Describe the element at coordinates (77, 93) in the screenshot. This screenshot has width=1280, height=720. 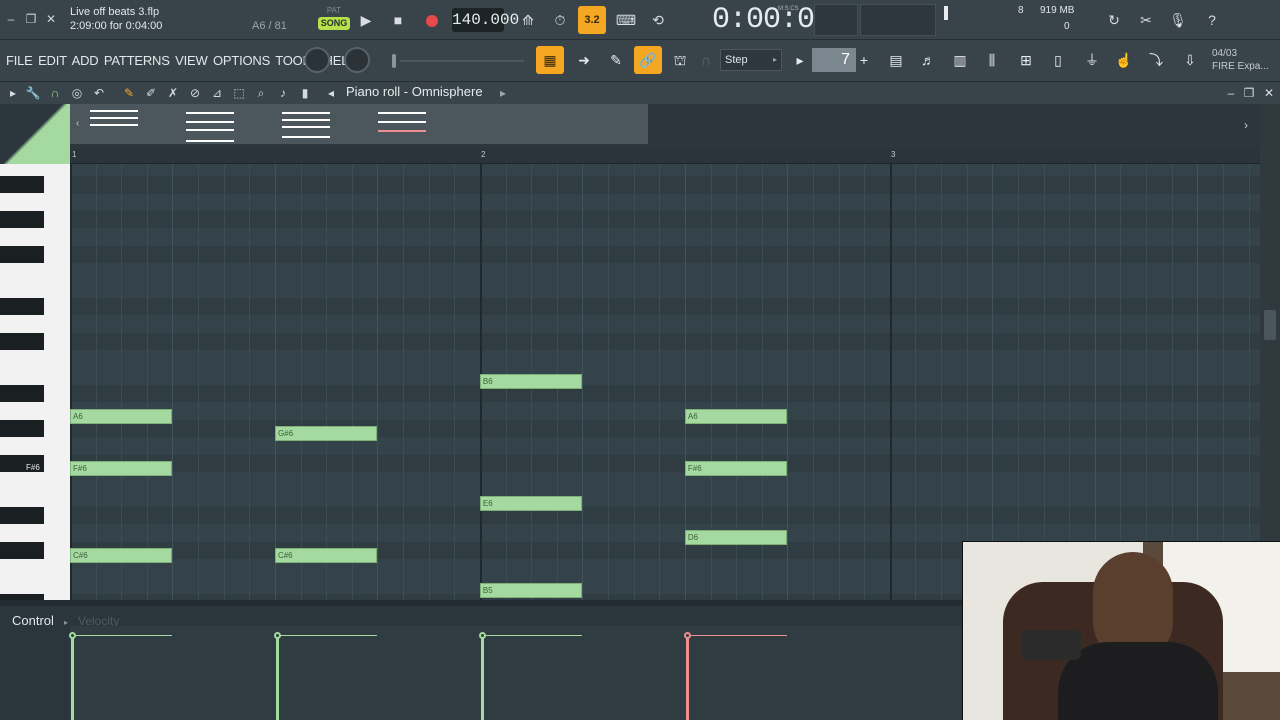
I see `stamp-tool-icon: ◎` at that location.